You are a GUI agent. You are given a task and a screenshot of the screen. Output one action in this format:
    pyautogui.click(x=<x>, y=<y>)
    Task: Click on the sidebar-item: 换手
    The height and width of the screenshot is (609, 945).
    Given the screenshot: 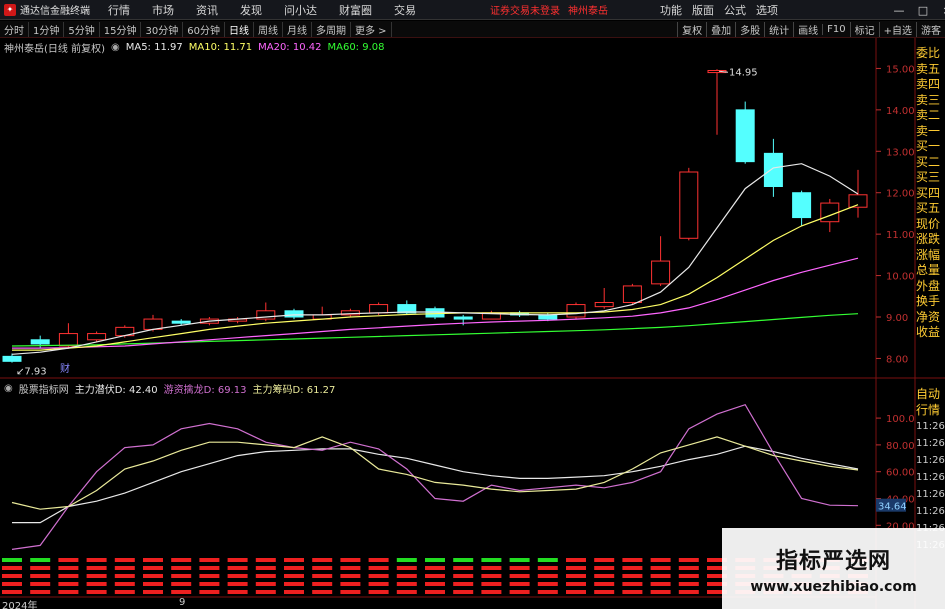 What is the action you would take?
    pyautogui.click(x=930, y=302)
    